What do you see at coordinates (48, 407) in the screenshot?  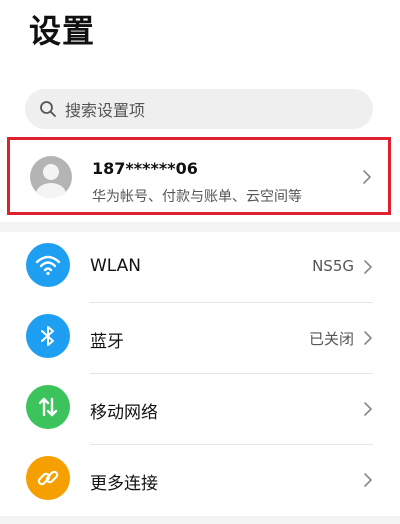 I see `mobile-data-icon` at bounding box center [48, 407].